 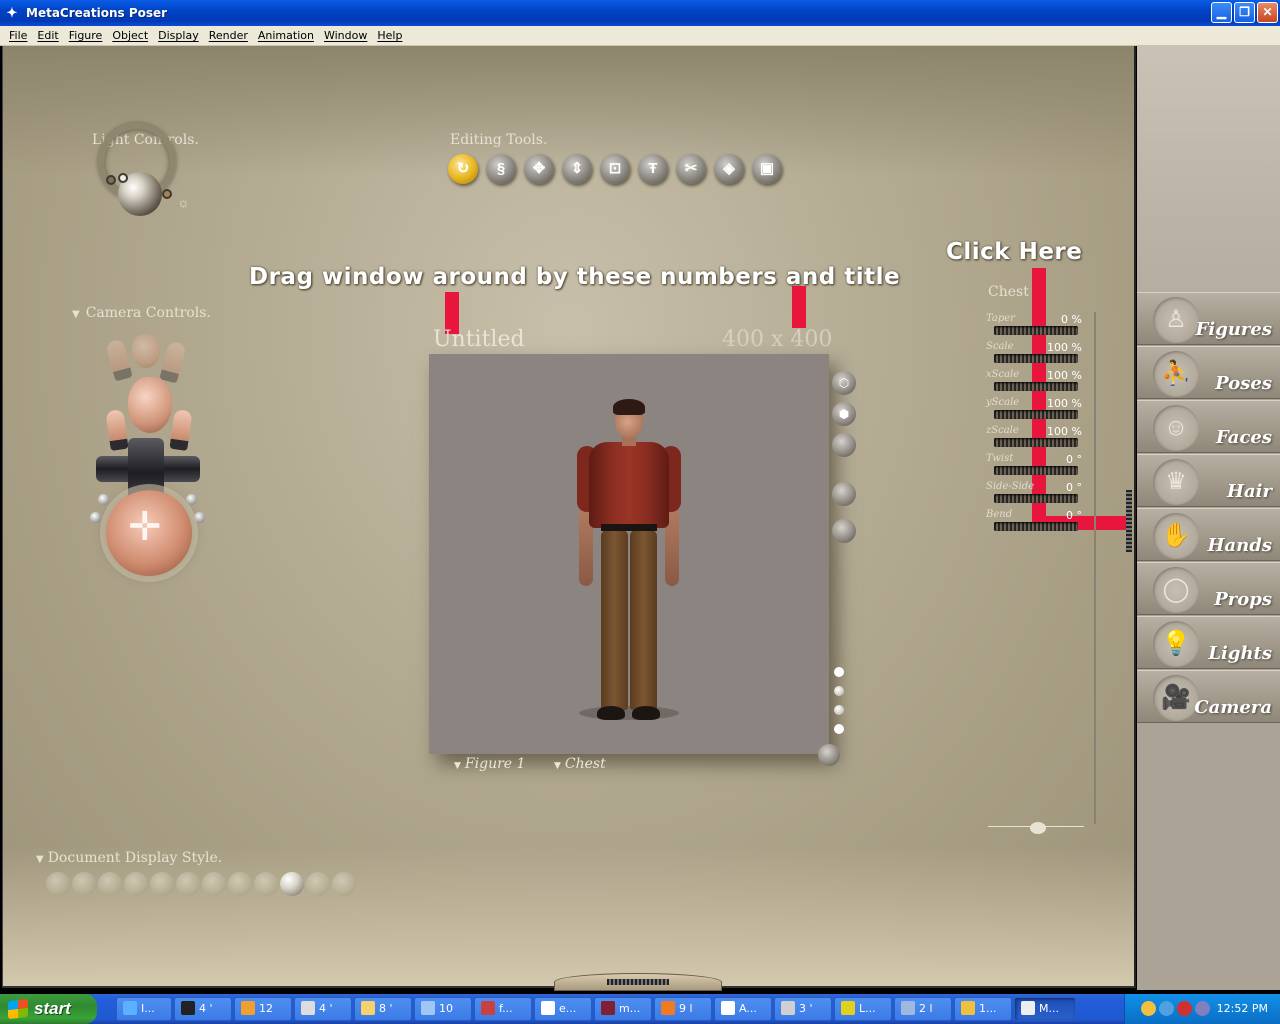 I want to click on camera-controls-dropdown: ▼ Camera Controls., so click(x=141, y=313).